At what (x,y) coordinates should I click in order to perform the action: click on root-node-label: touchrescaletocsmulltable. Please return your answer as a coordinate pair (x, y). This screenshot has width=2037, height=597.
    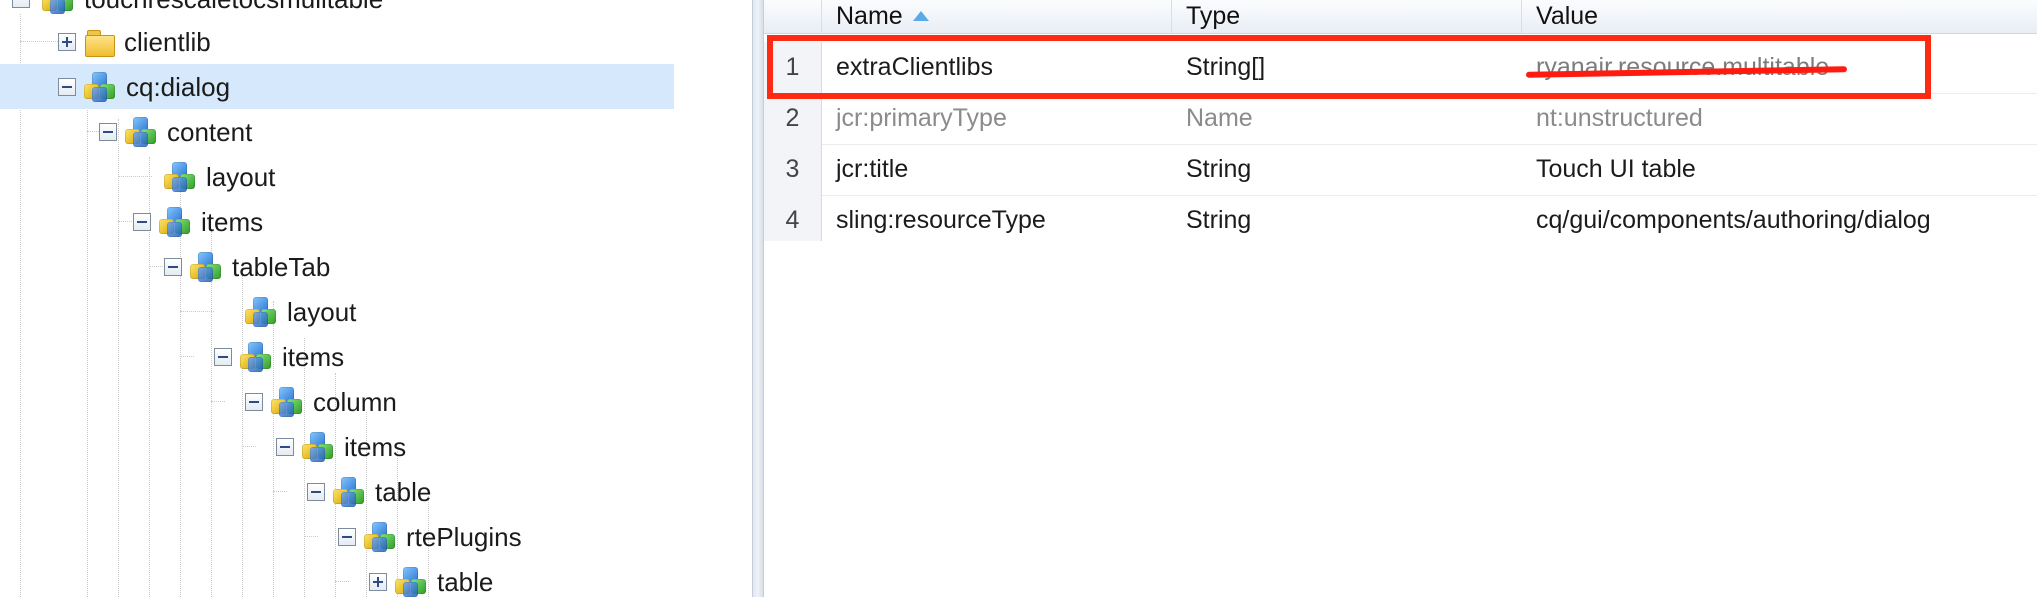
    Looking at the image, I should click on (233, 6).